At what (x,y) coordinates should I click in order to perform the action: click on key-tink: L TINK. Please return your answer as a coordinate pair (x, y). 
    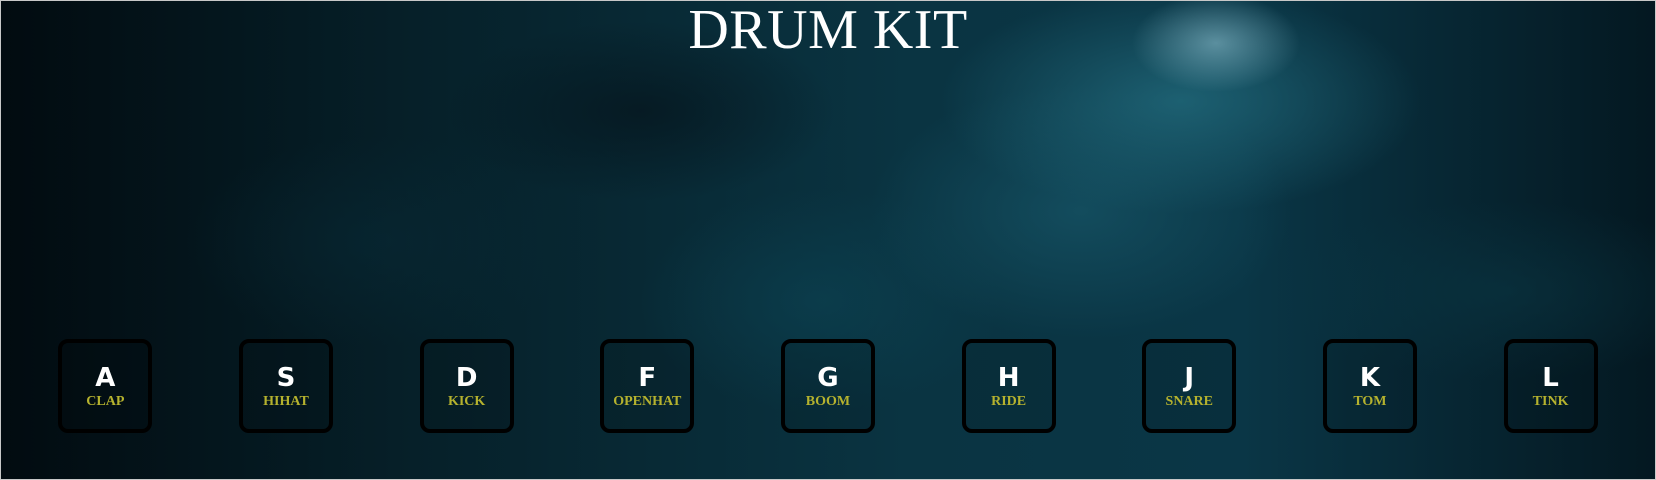
    Looking at the image, I should click on (1550, 386).